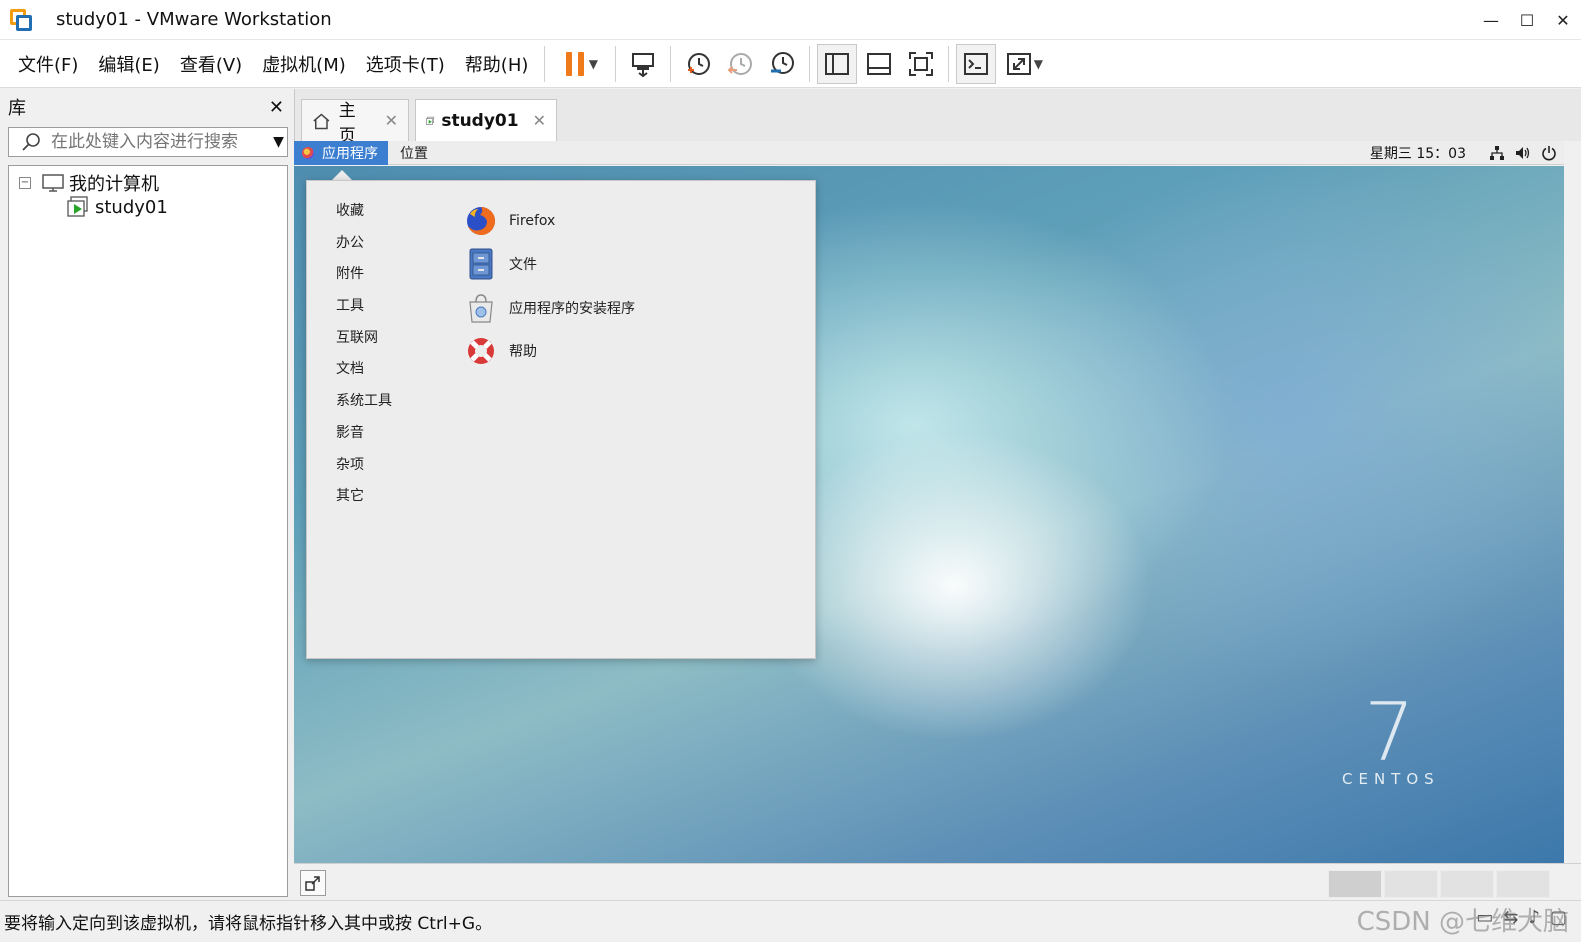  What do you see at coordinates (32, 142) in the screenshot?
I see `search-icon` at bounding box center [32, 142].